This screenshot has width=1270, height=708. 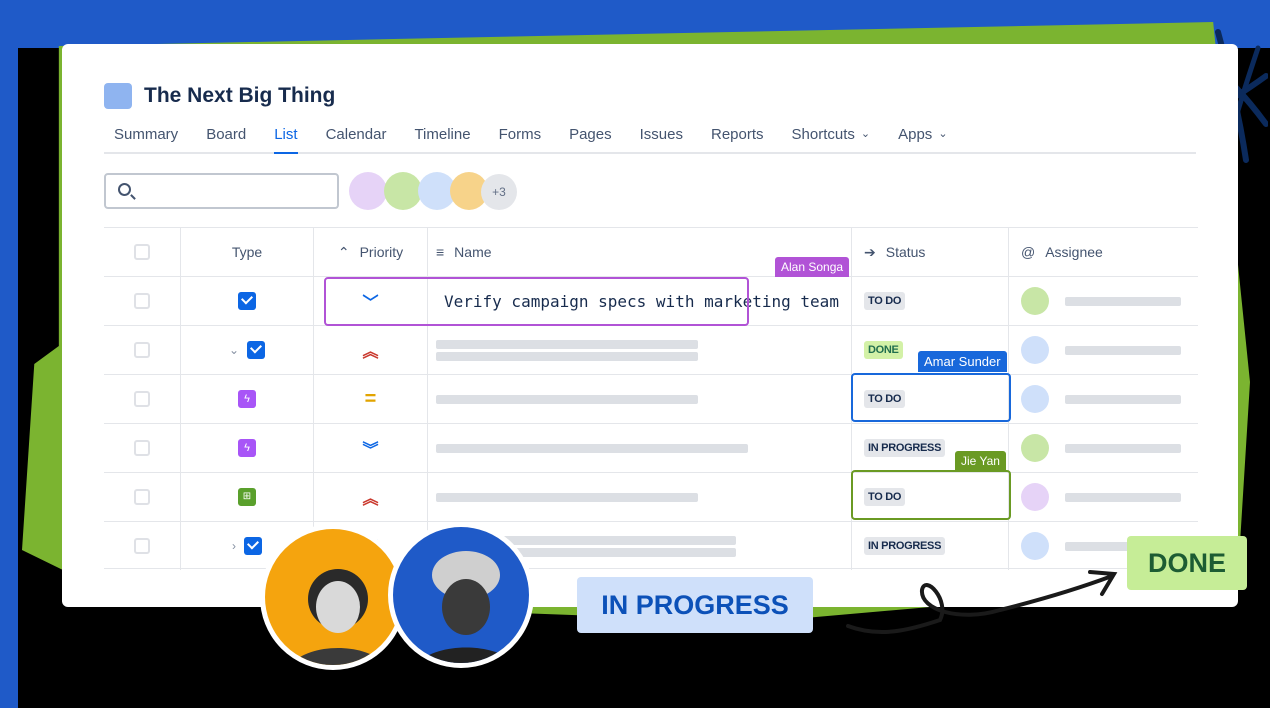 What do you see at coordinates (382, 252) in the screenshot?
I see `column-header-priority: Priority` at bounding box center [382, 252].